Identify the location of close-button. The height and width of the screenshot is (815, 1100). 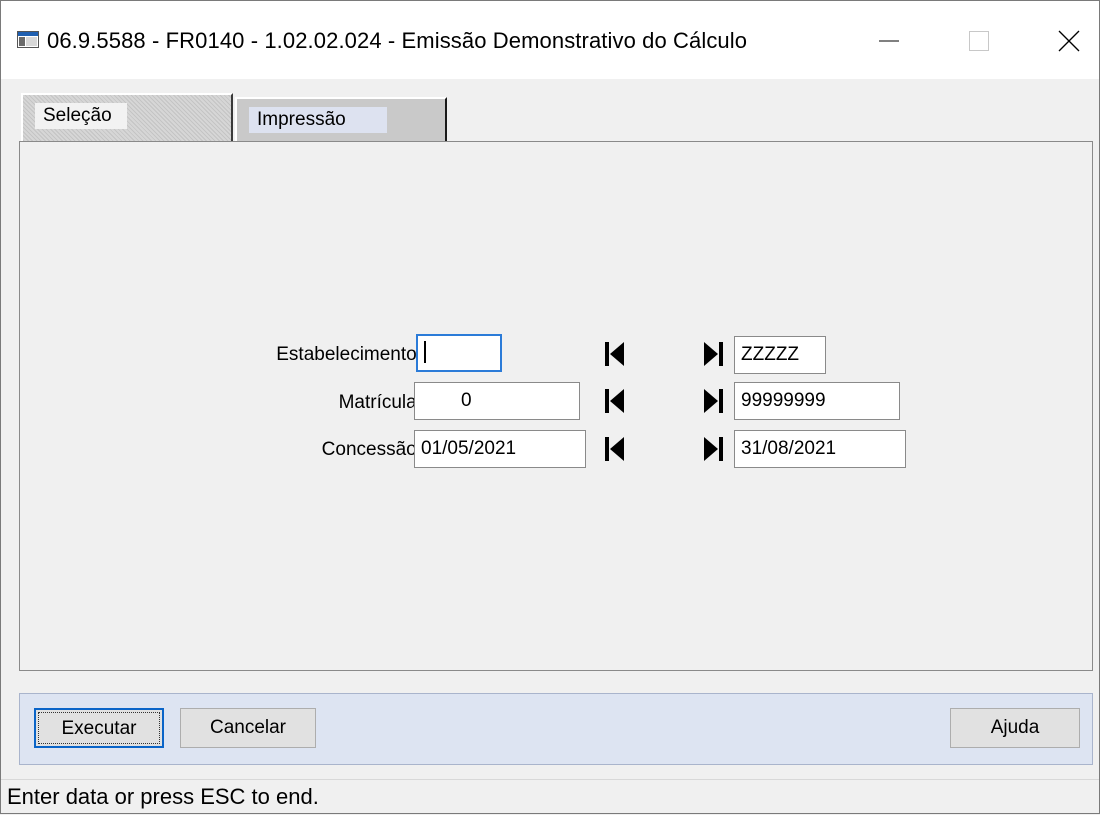
(1069, 41).